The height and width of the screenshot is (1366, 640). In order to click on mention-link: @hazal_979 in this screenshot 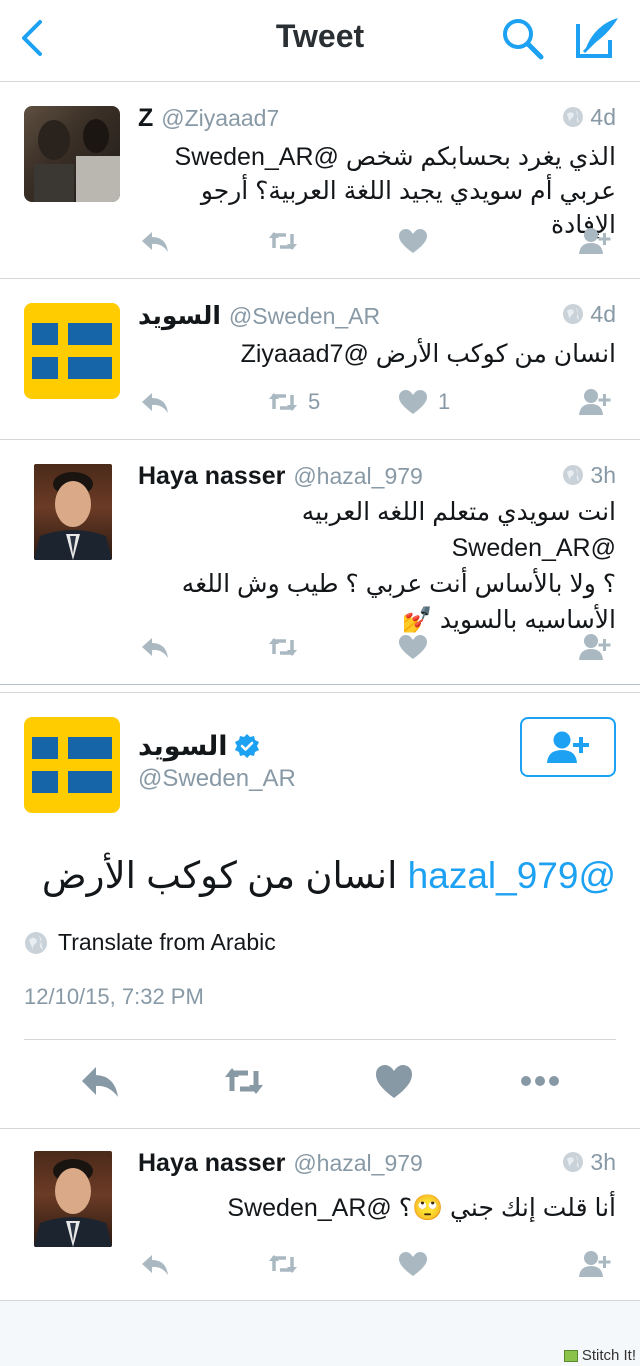, I will do `click(512, 875)`.